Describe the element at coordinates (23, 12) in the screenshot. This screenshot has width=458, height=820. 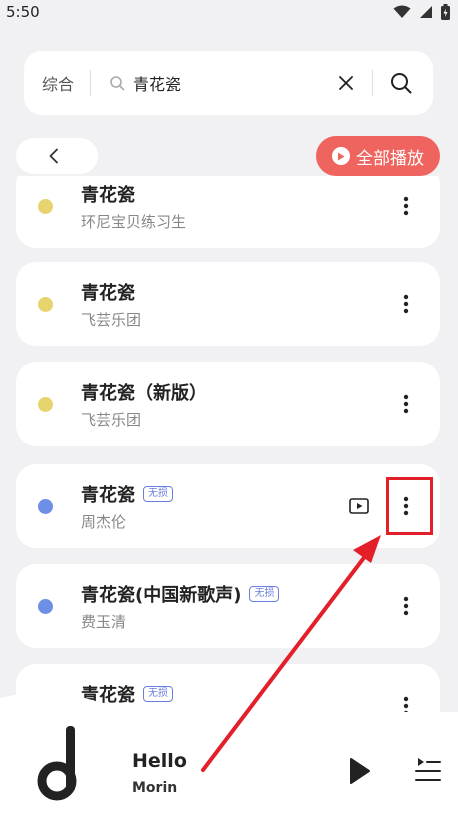
I see `status-time: 5:50` at that location.